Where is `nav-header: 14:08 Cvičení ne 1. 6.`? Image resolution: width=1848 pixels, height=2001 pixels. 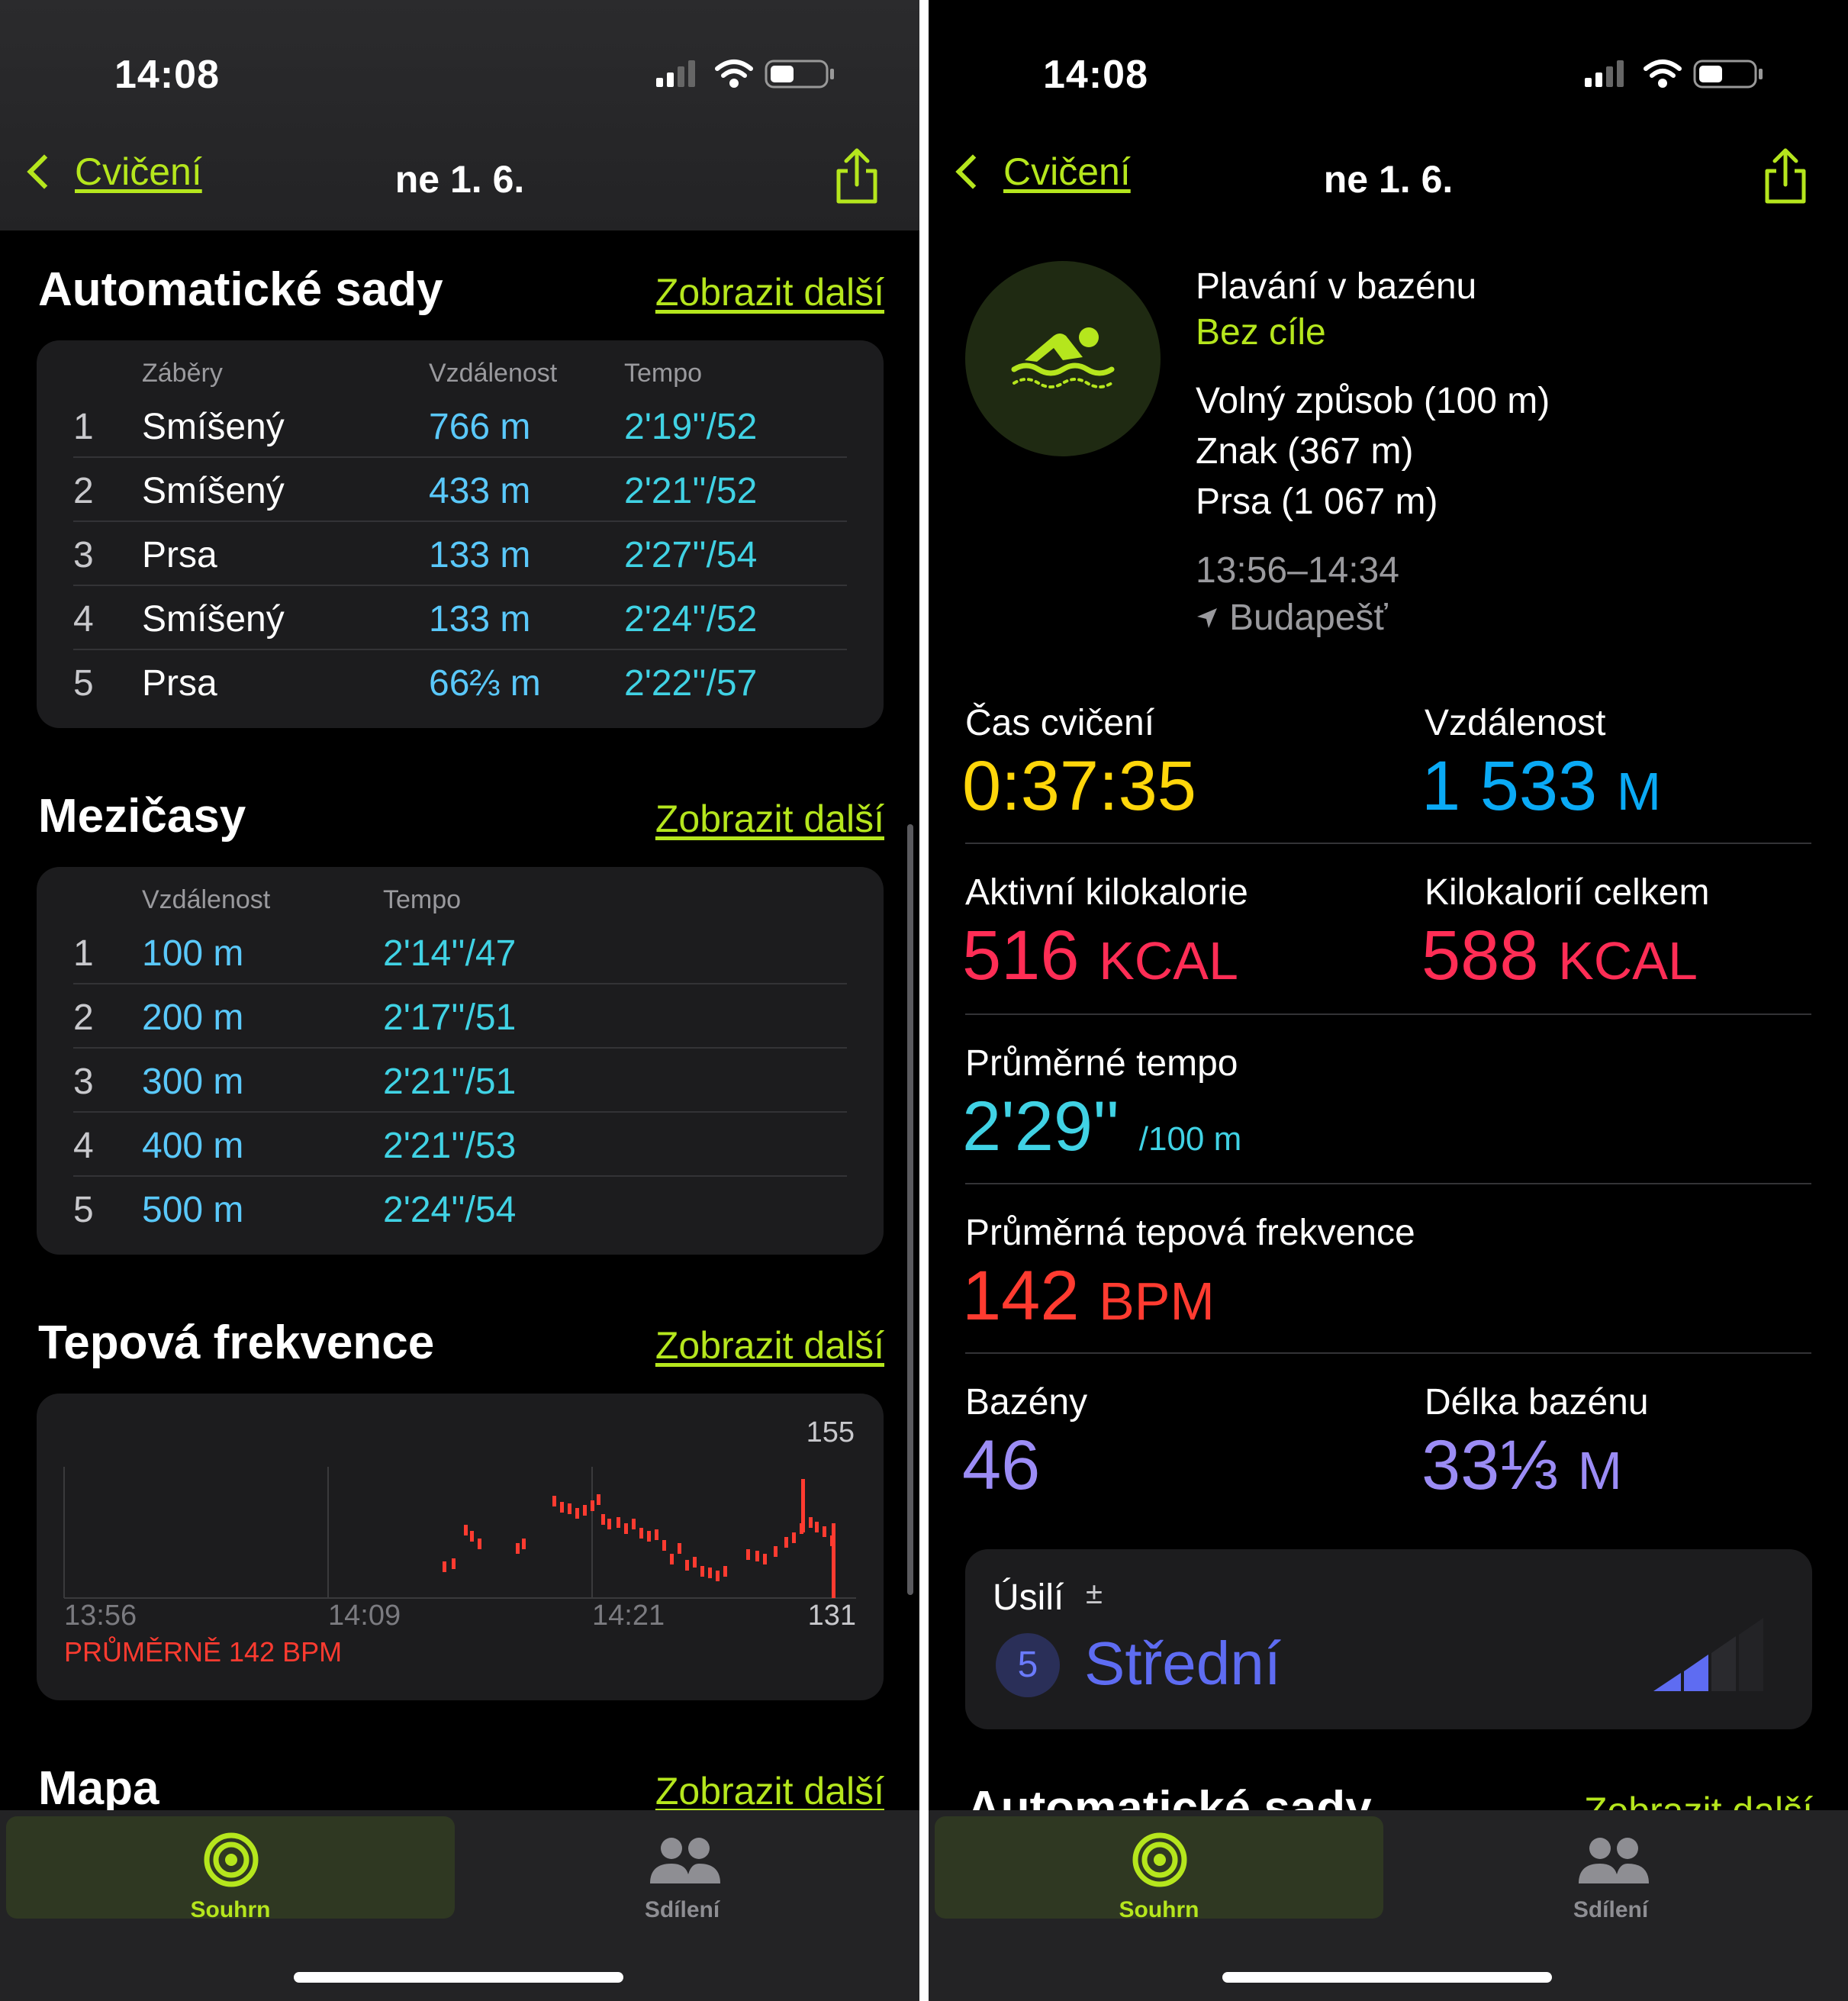 nav-header: 14:08 Cvičení ne 1. 6. is located at coordinates (459, 115).